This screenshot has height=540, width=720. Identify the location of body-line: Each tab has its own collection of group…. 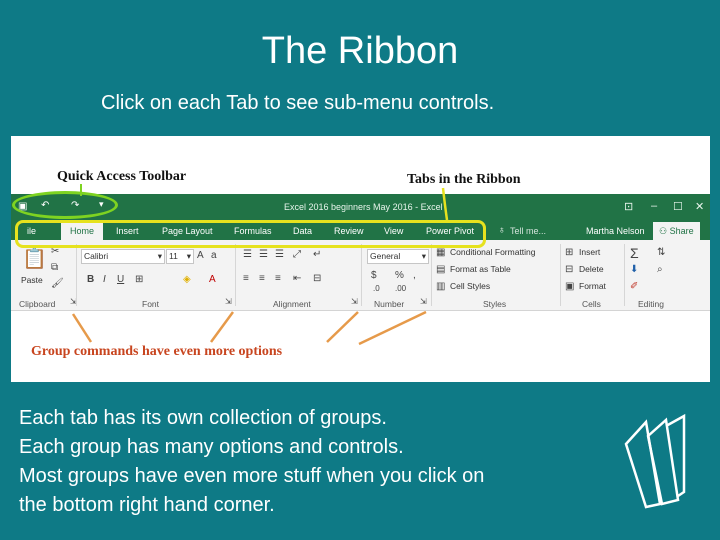
(203, 418).